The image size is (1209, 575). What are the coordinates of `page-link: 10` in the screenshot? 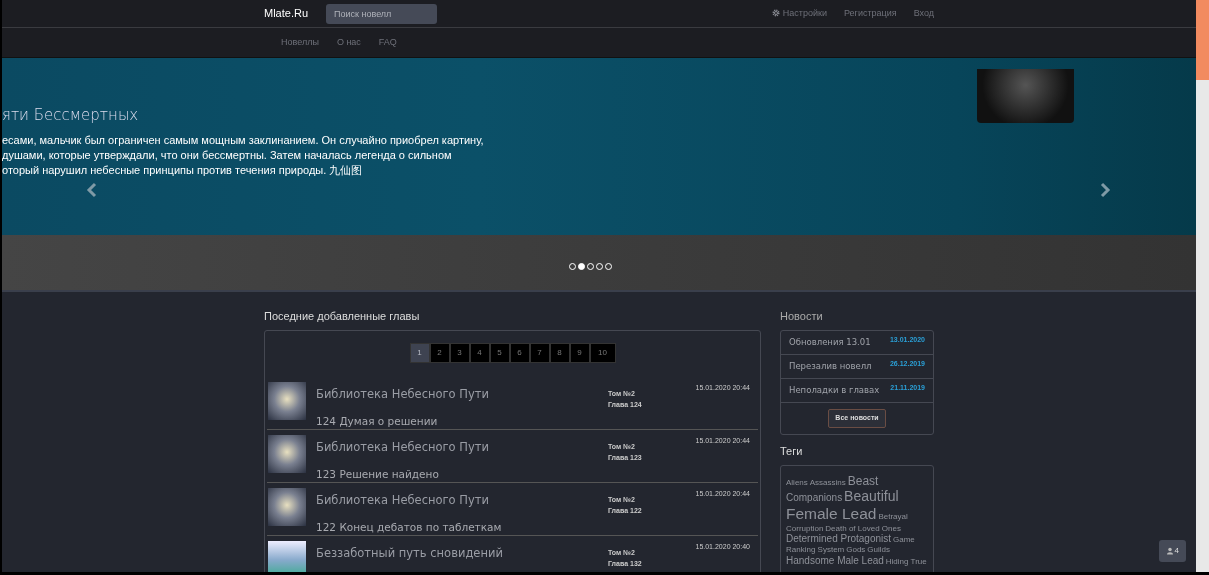 It's located at (602, 353).